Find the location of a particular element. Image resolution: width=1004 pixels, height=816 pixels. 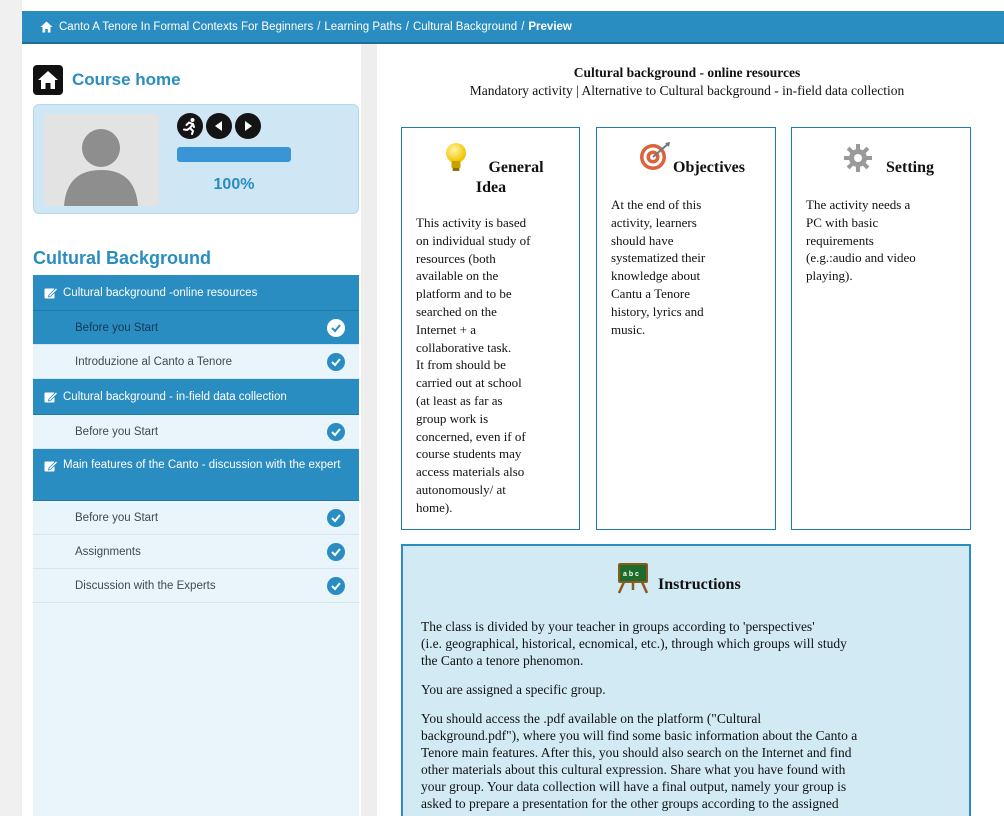

profile-panel: 100% is located at coordinates (196, 159).